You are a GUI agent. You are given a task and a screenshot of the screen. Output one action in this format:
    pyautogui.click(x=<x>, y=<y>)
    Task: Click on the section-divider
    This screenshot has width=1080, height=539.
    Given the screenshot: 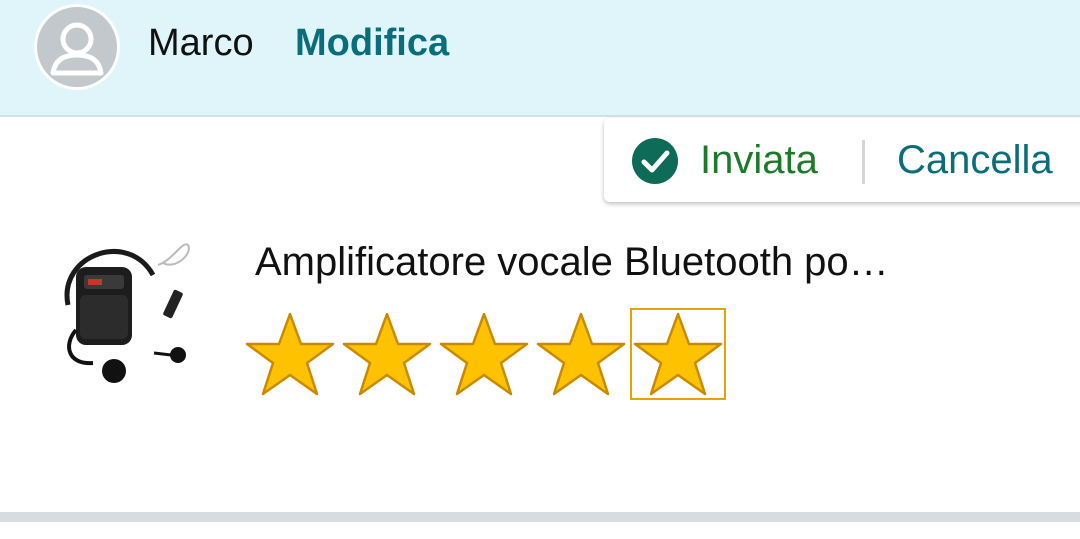 What is the action you would take?
    pyautogui.click(x=540, y=517)
    